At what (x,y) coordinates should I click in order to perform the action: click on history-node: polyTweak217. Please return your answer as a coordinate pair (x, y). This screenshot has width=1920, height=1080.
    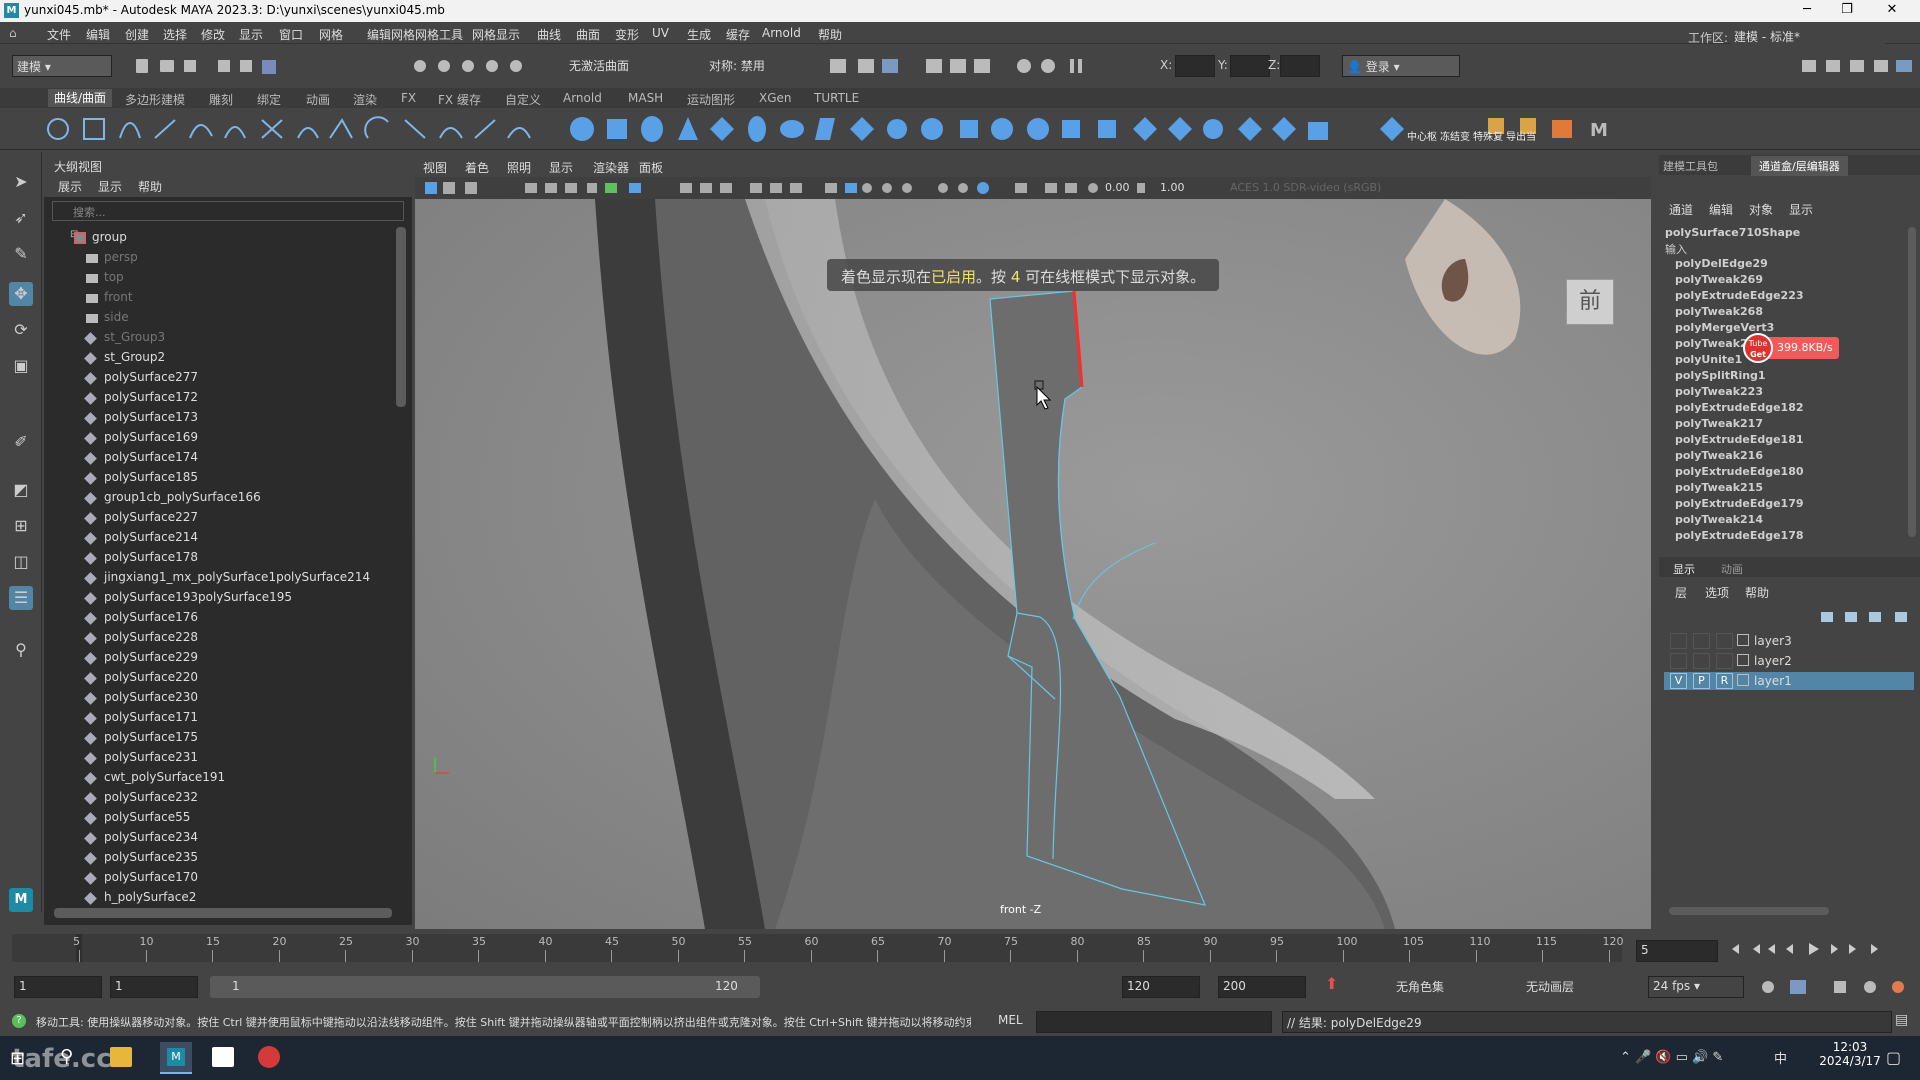
    Looking at the image, I should click on (1719, 423).